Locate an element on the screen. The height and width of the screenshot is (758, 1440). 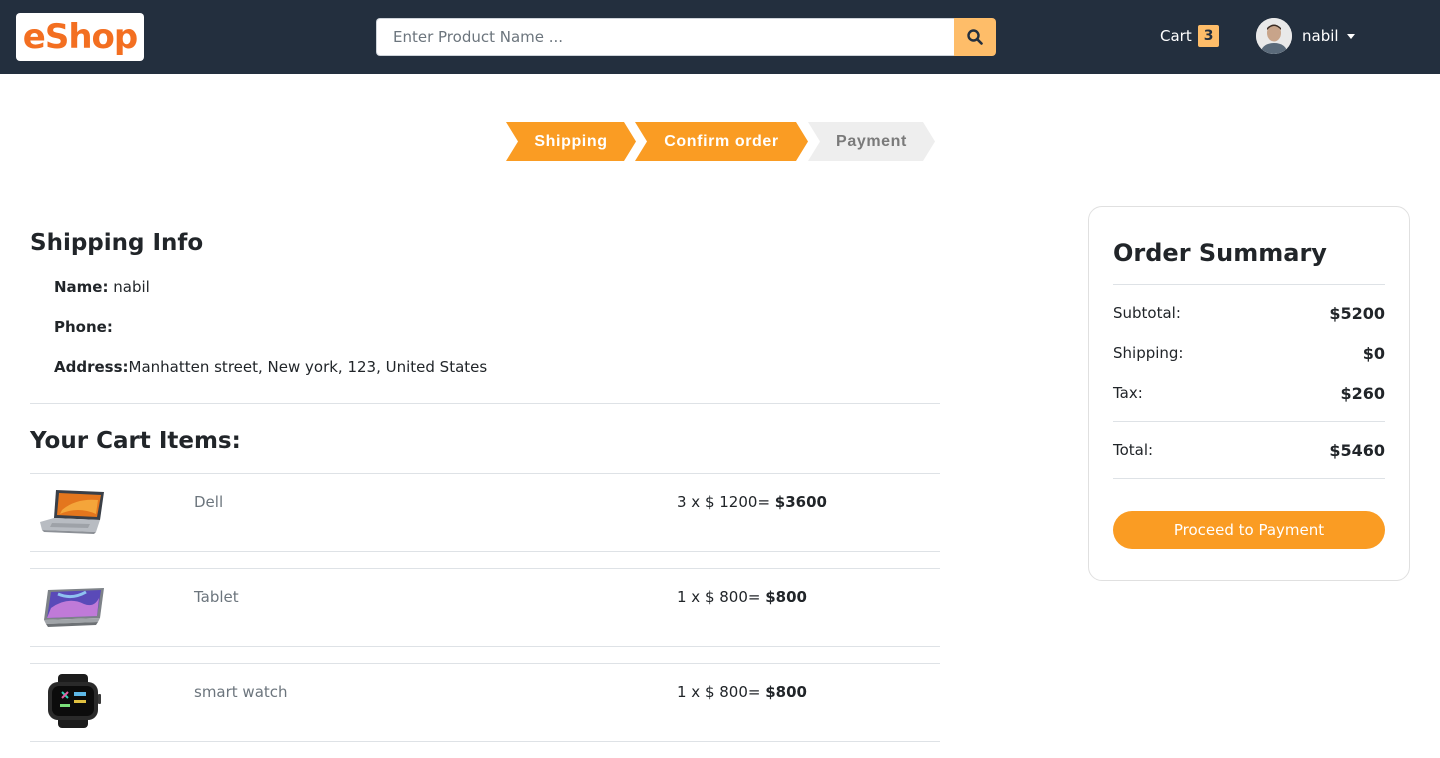
shipping-address-label: Address: is located at coordinates (91, 367).